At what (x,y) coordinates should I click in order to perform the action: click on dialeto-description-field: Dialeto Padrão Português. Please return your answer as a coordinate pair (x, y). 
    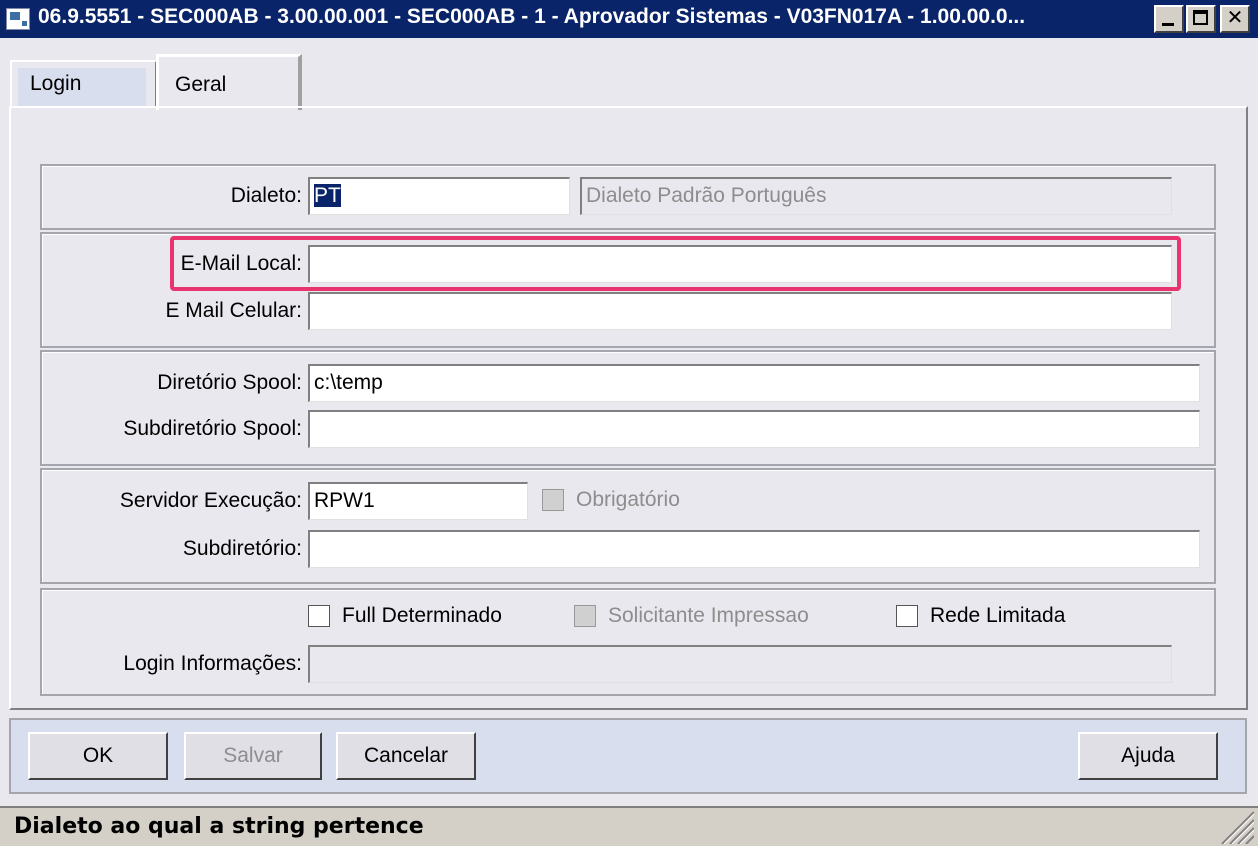
    Looking at the image, I should click on (876, 196).